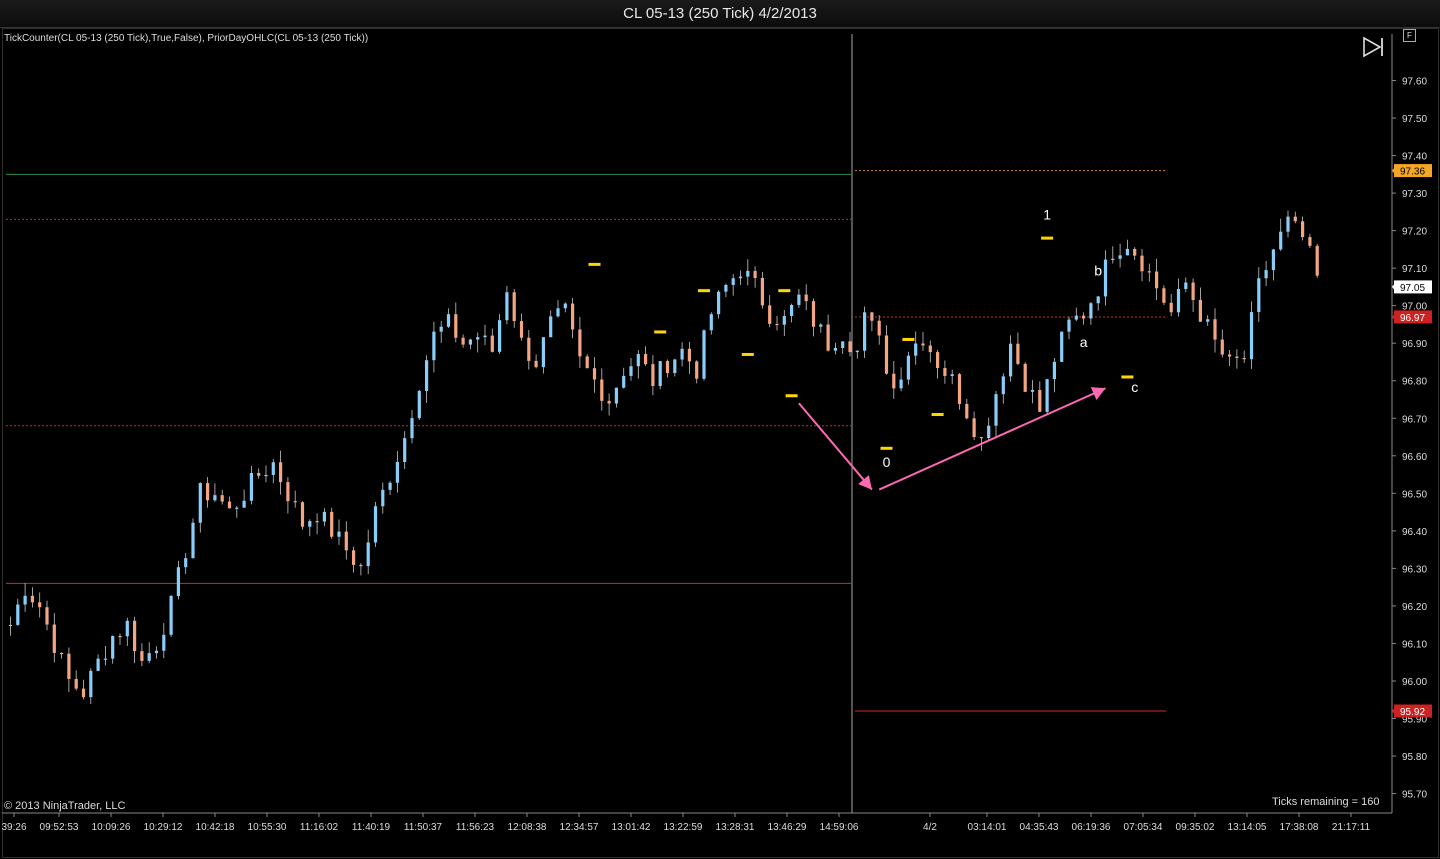 This screenshot has width=1440, height=859. I want to click on x-tick-label: 11:56:23, so click(475, 827).